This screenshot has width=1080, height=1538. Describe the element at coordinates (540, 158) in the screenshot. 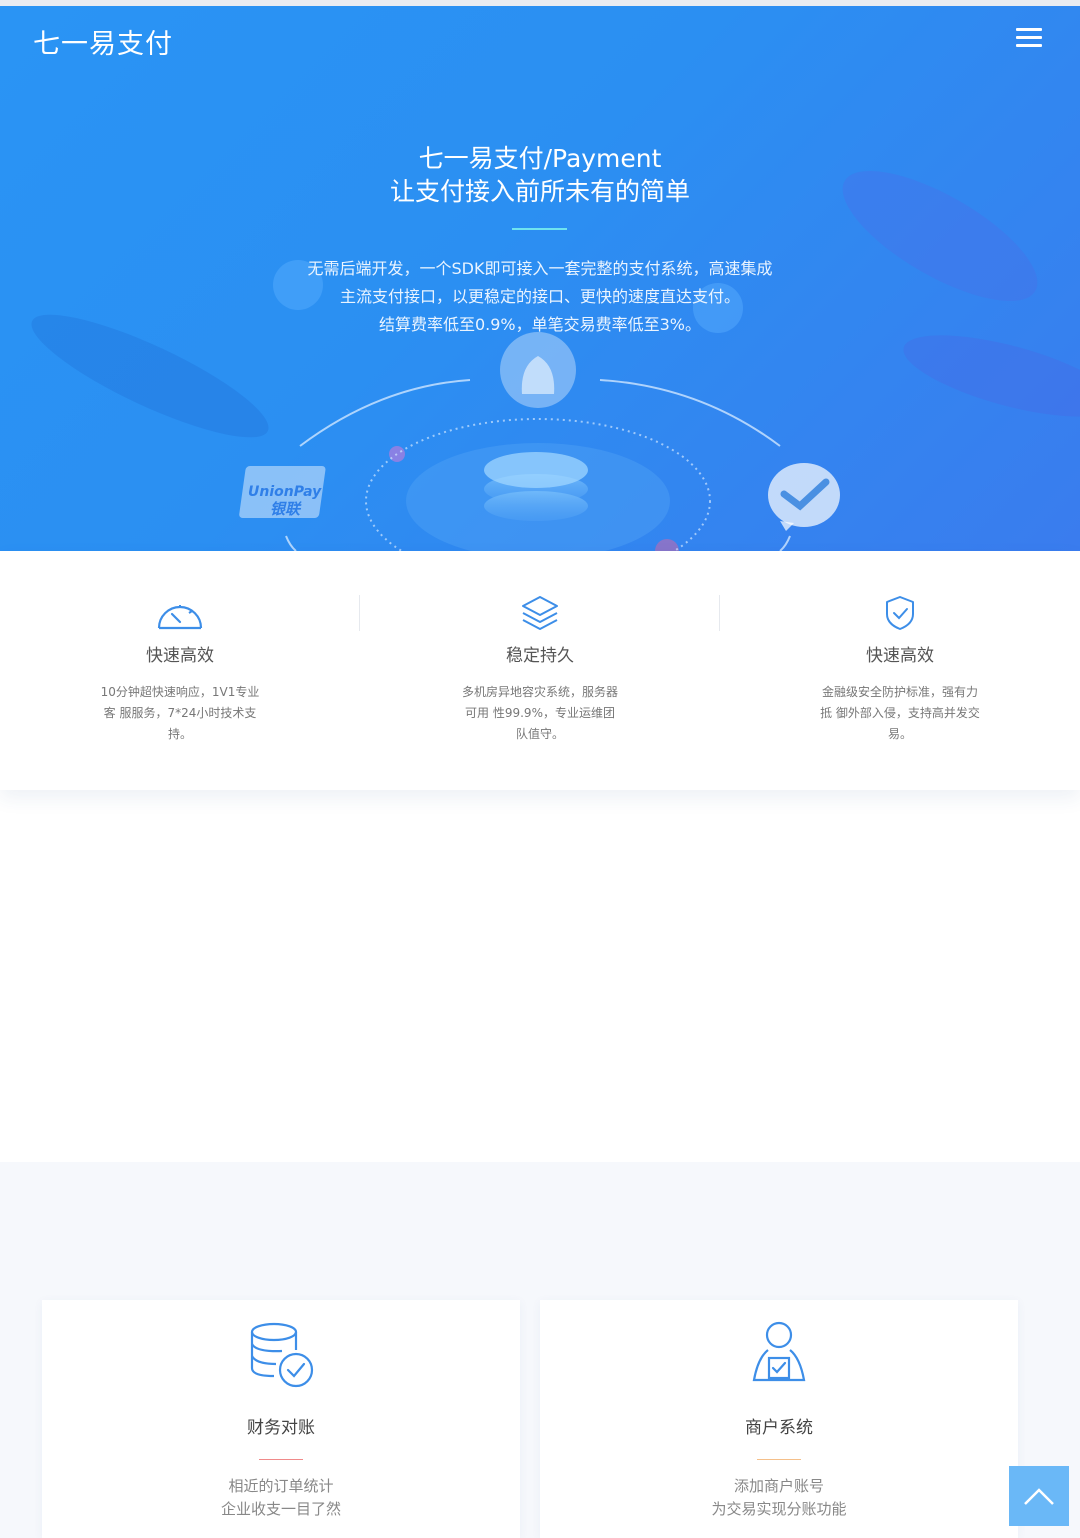

I see `hero-title: 七一易支付/Payment` at that location.